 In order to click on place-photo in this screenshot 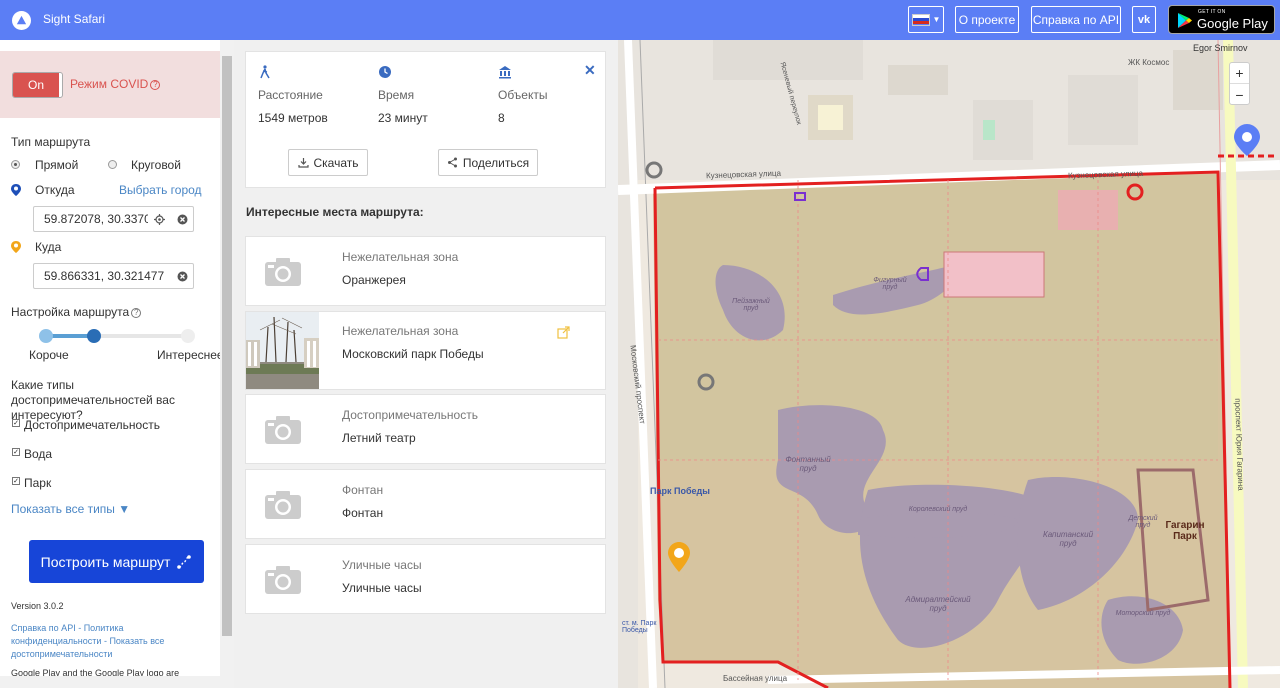, I will do `click(282, 350)`.